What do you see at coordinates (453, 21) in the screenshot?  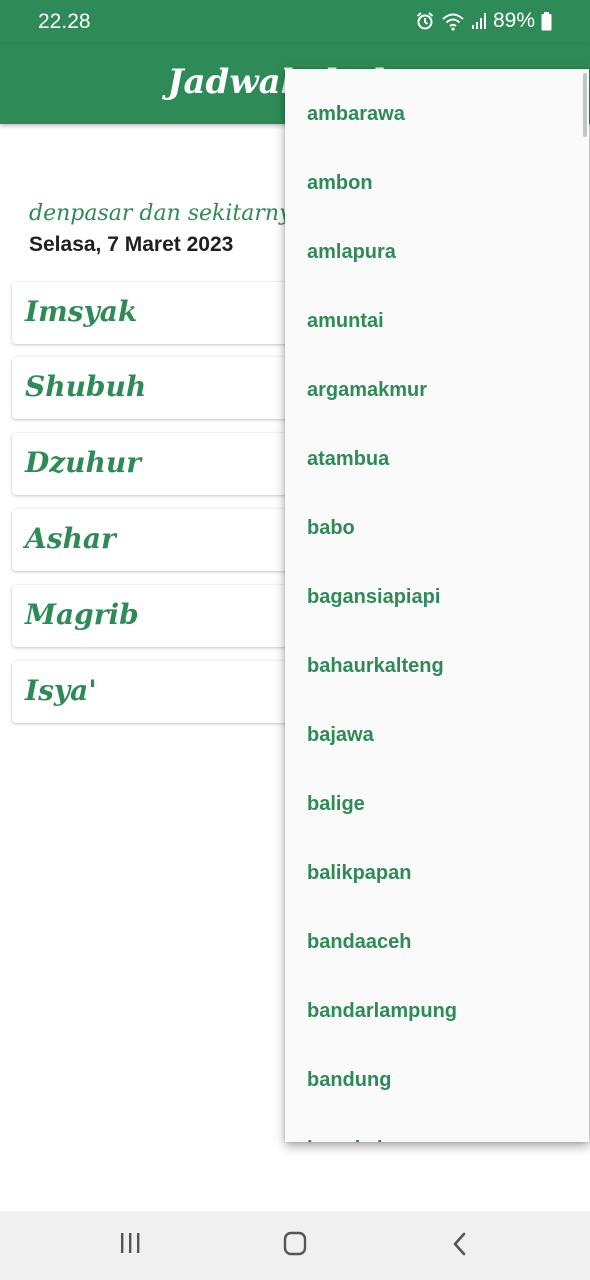 I see `wifi-icon` at bounding box center [453, 21].